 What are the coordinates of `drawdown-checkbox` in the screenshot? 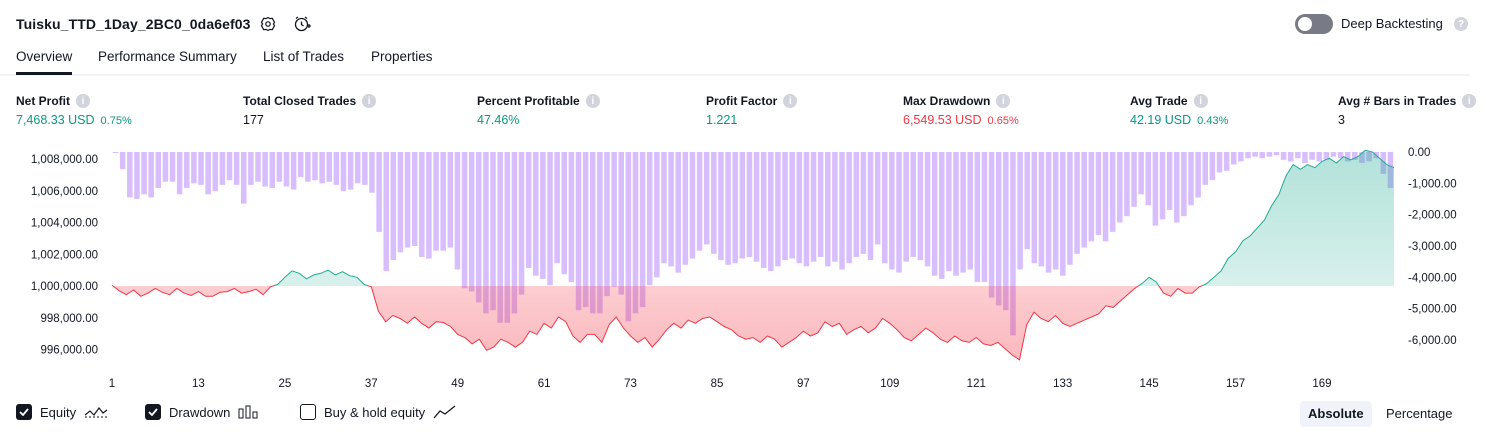 It's located at (153, 412).